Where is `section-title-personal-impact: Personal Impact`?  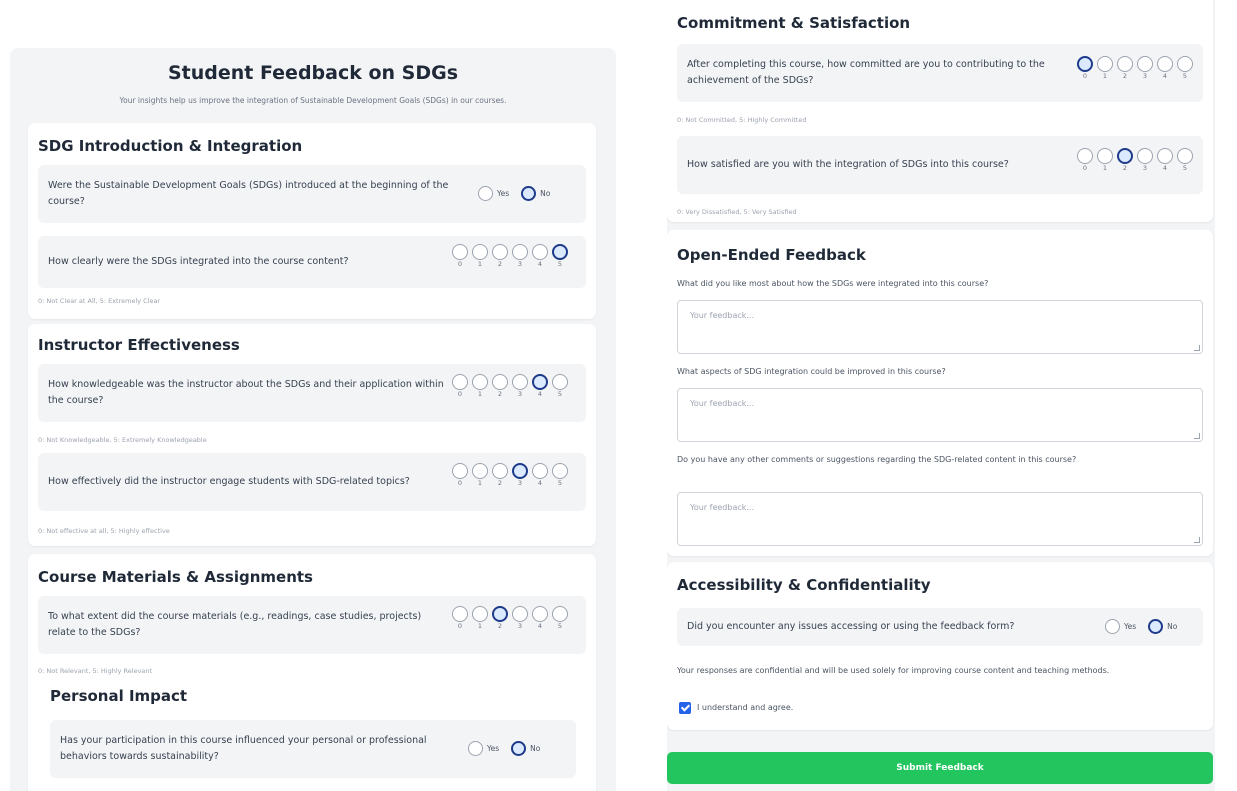
section-title-personal-impact: Personal Impact is located at coordinates (119, 696).